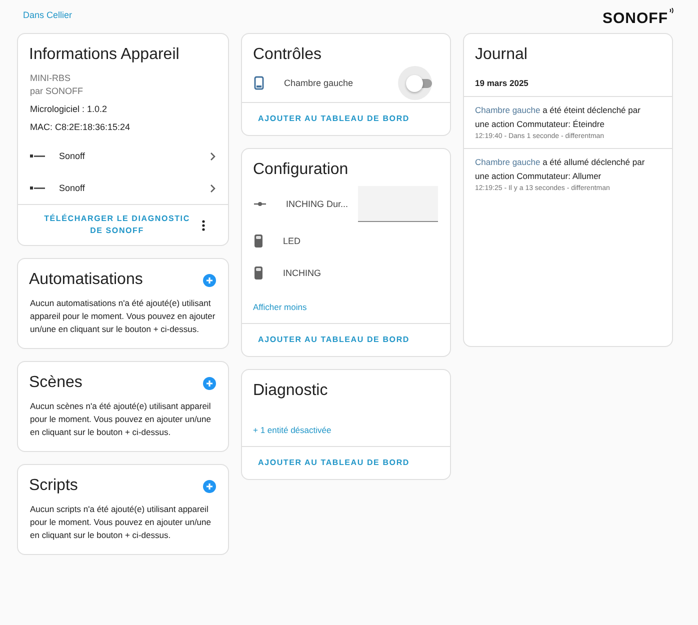 The image size is (698, 625). Describe the element at coordinates (558, 117) in the screenshot. I see `log-entry-text: Chambre gauche a été éteint déclenché par une action Commutateur: Éteindre` at that location.